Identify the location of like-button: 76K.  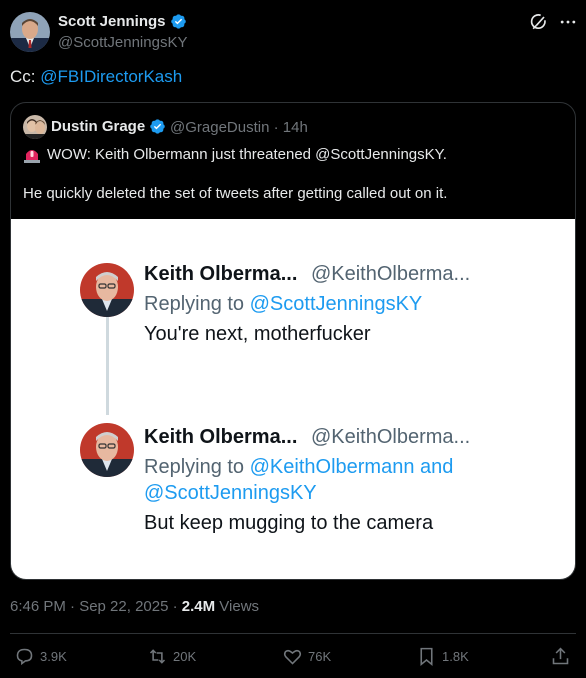
(306, 656).